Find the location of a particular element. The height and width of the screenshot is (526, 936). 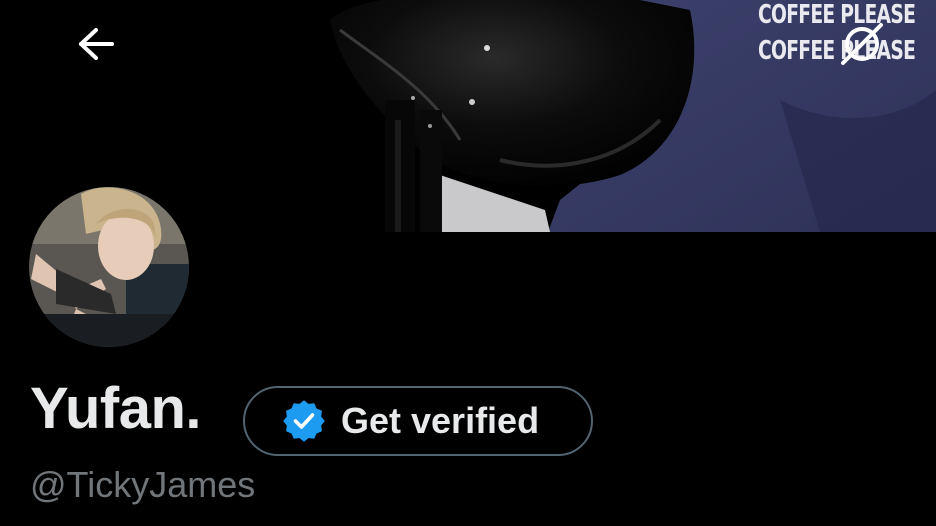

avatar is located at coordinates (109, 267).